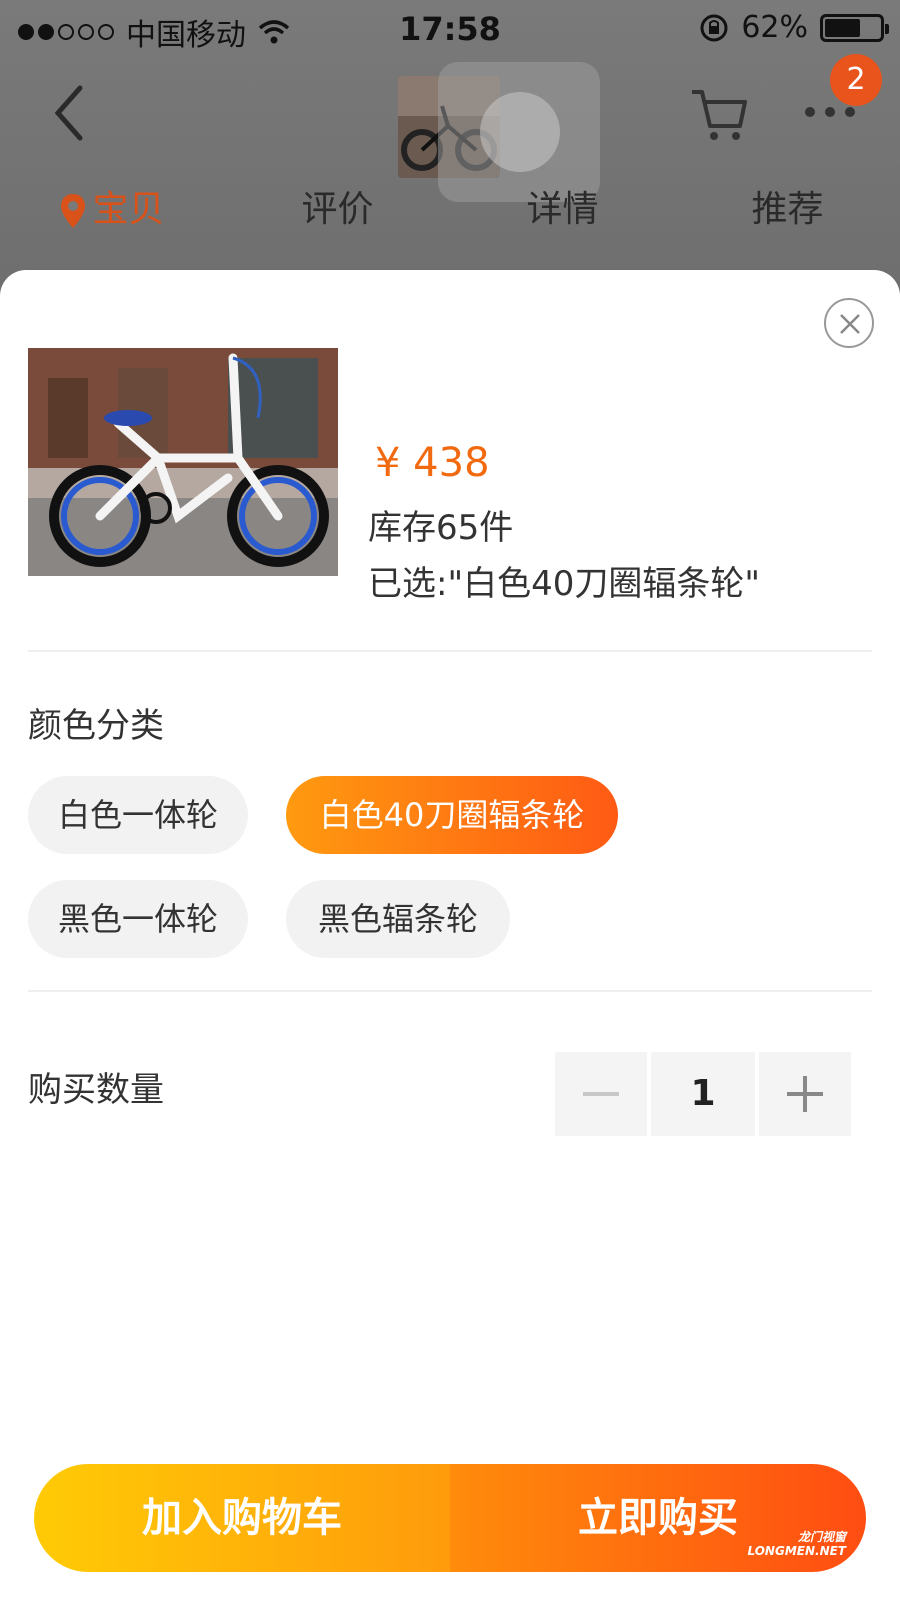  I want to click on tab-label: 详情, so click(562, 209).